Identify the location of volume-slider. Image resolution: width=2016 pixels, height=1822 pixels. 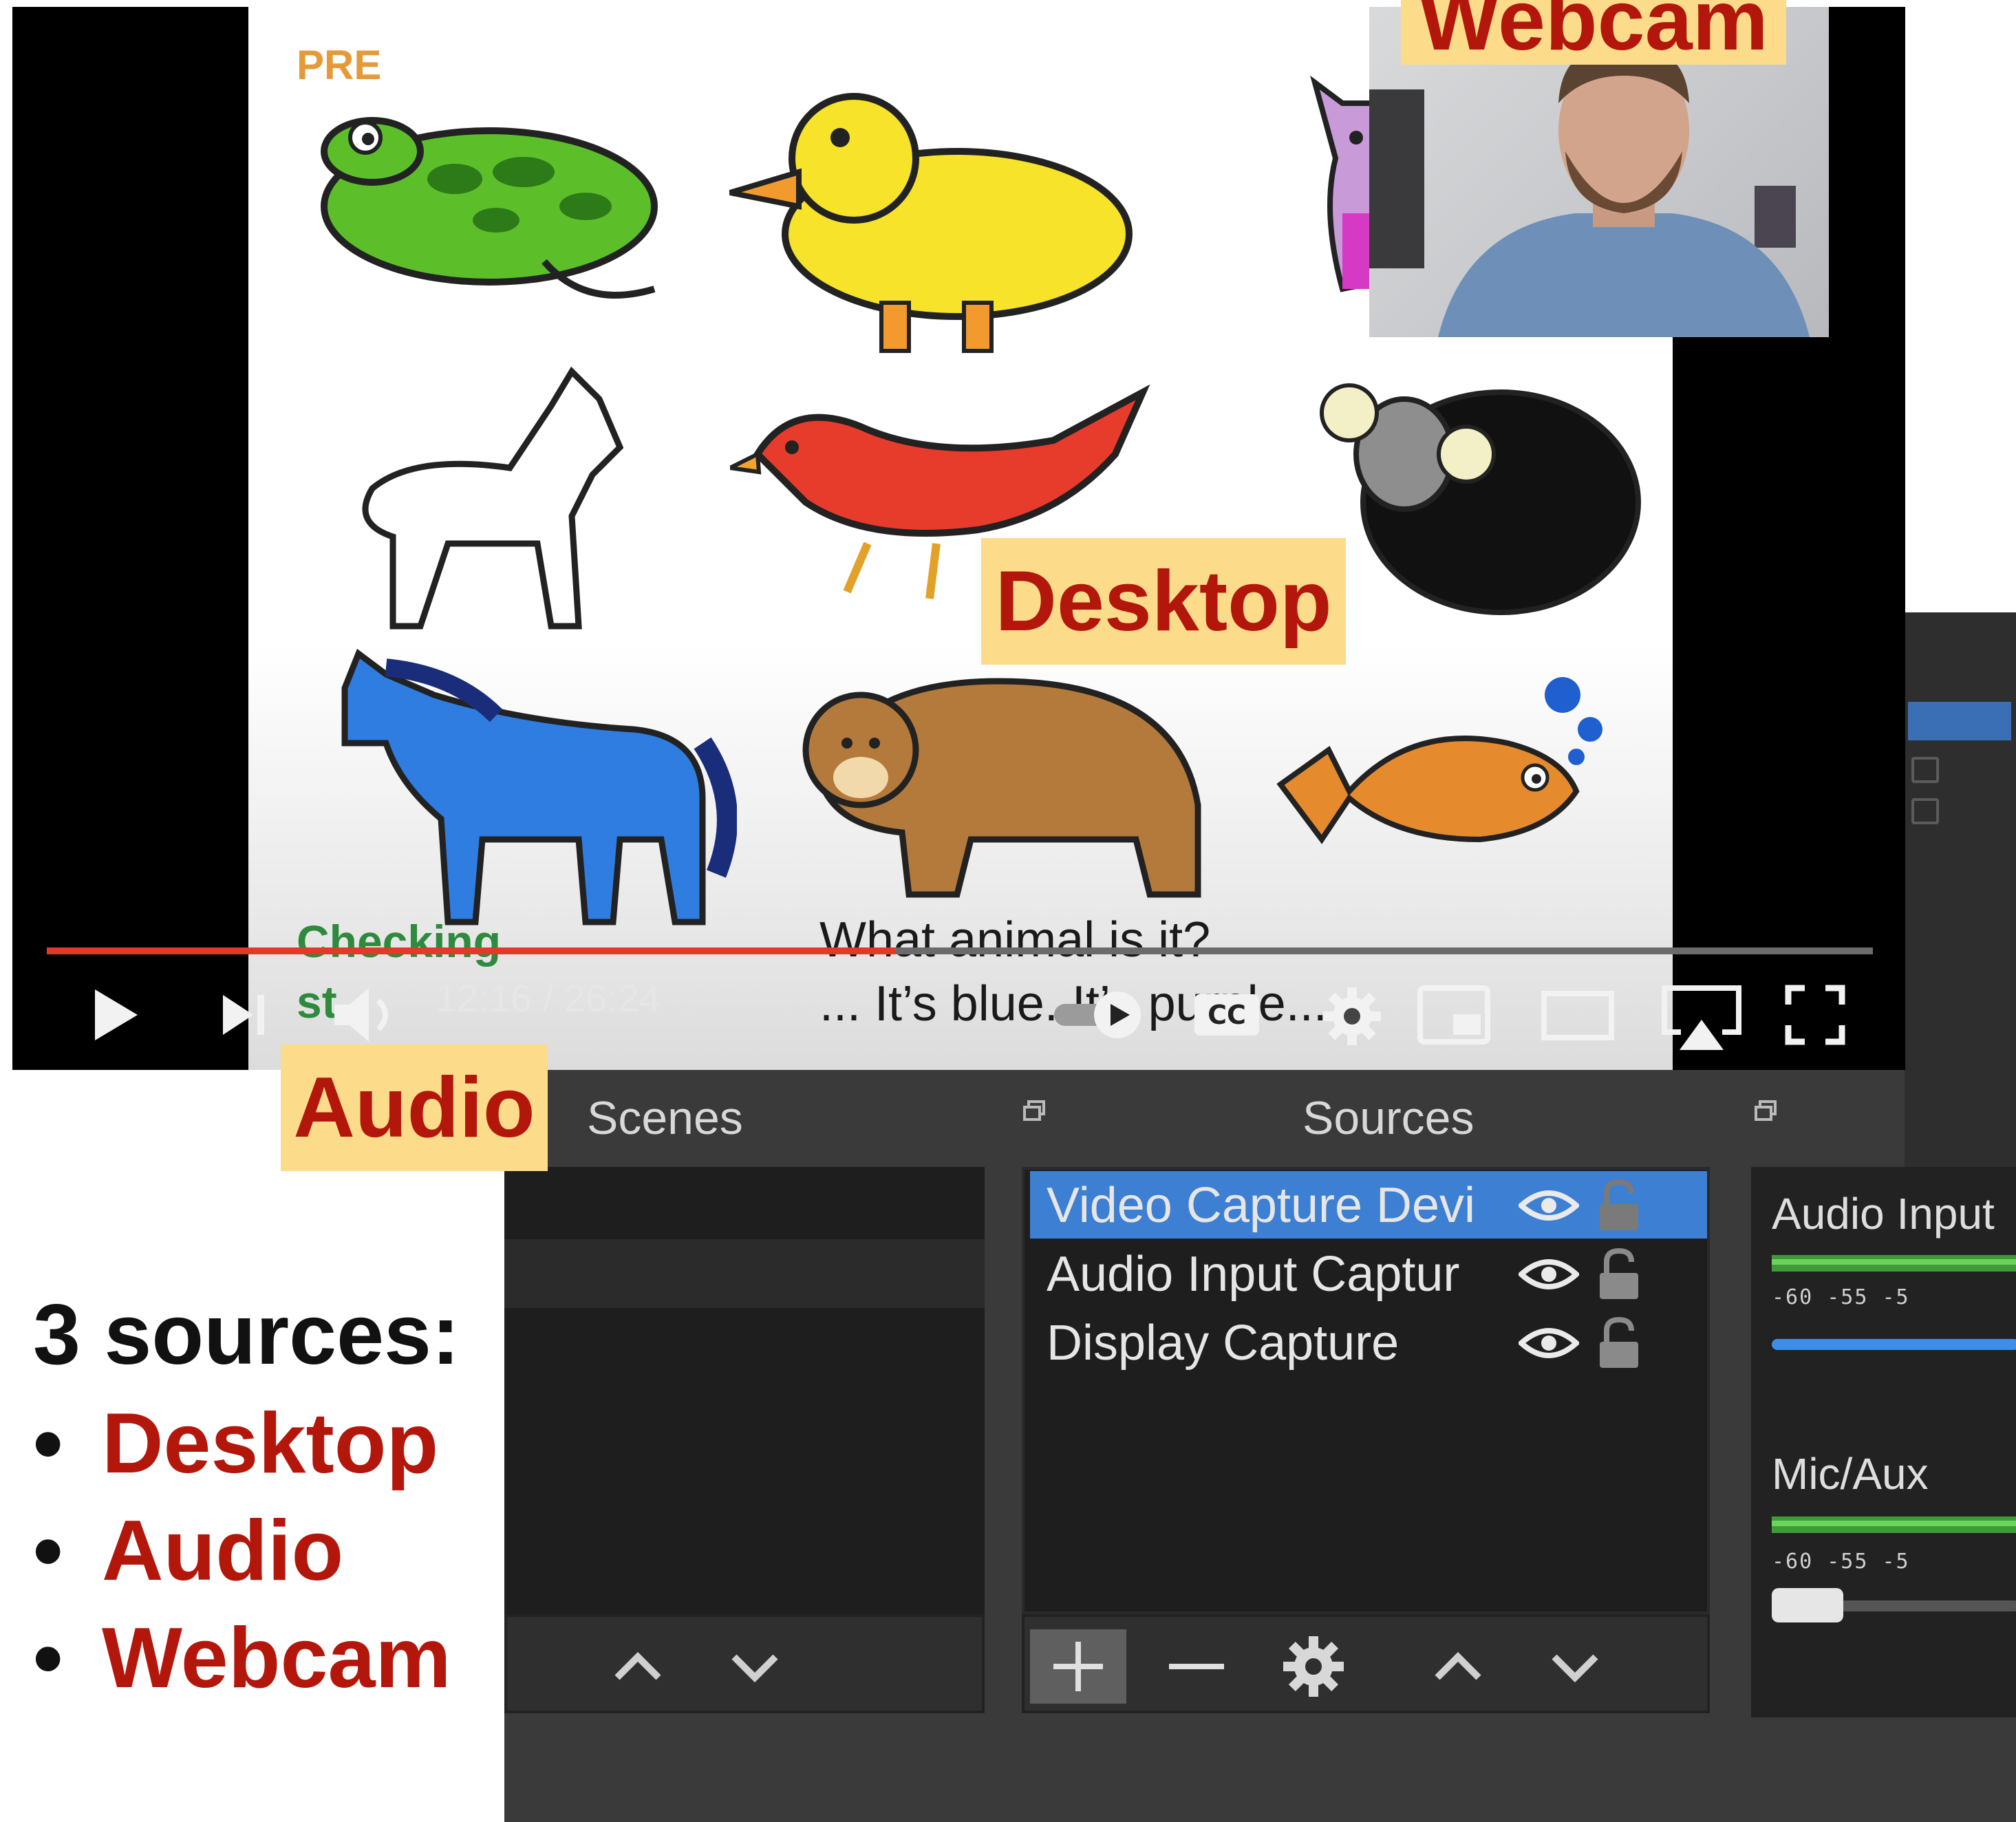
(1894, 1344).